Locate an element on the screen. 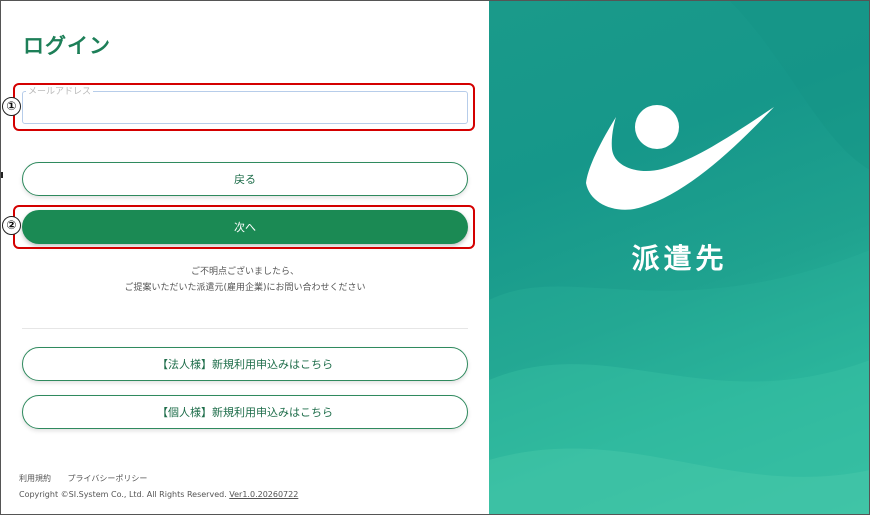  individual-signup-button: 【個人様】新規利用申込みはこちら is located at coordinates (245, 412).